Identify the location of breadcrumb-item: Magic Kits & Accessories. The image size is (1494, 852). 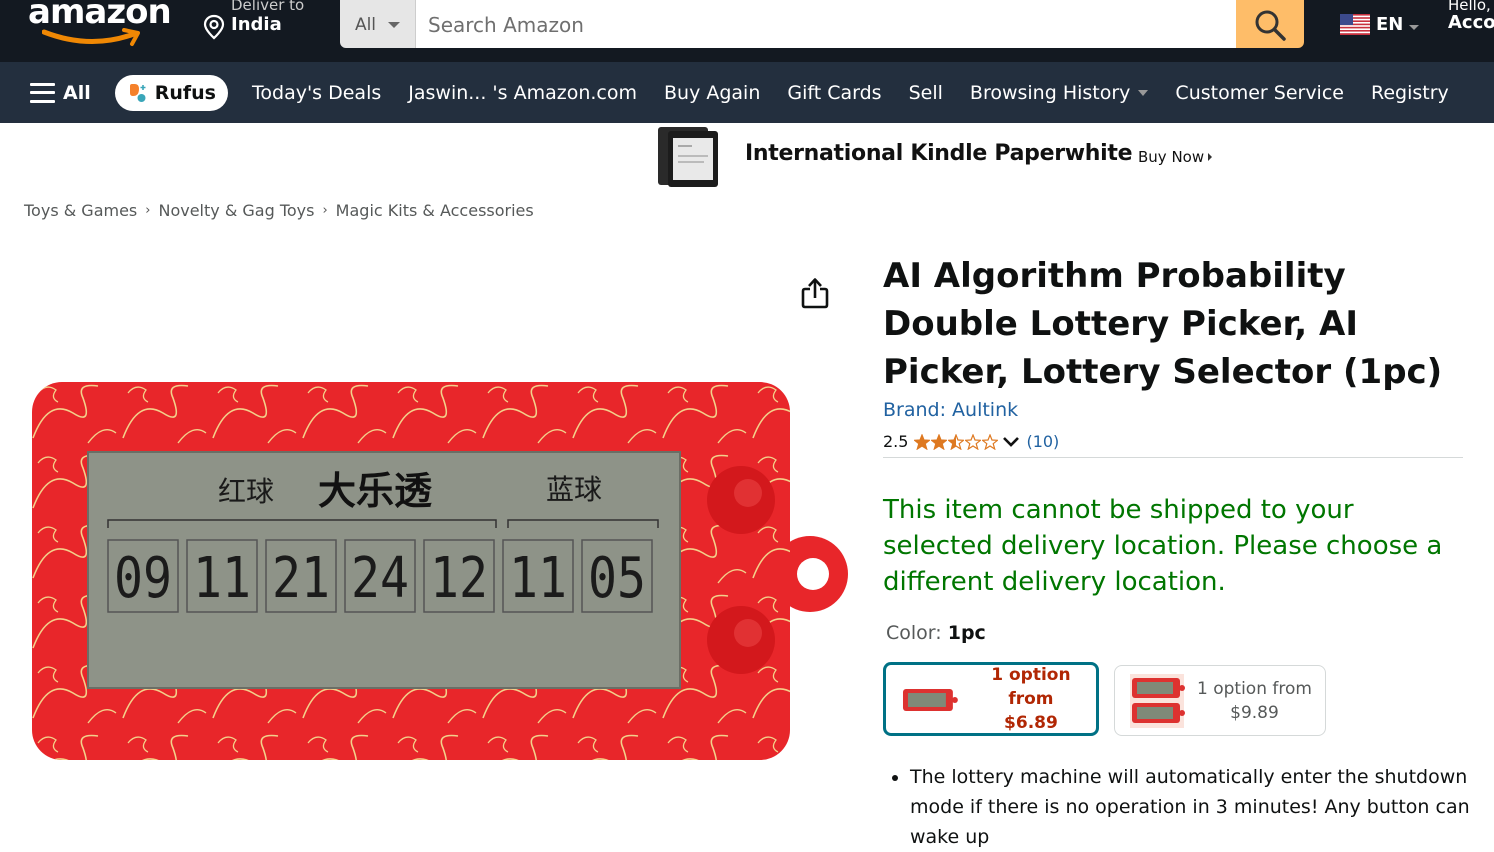
(435, 210).